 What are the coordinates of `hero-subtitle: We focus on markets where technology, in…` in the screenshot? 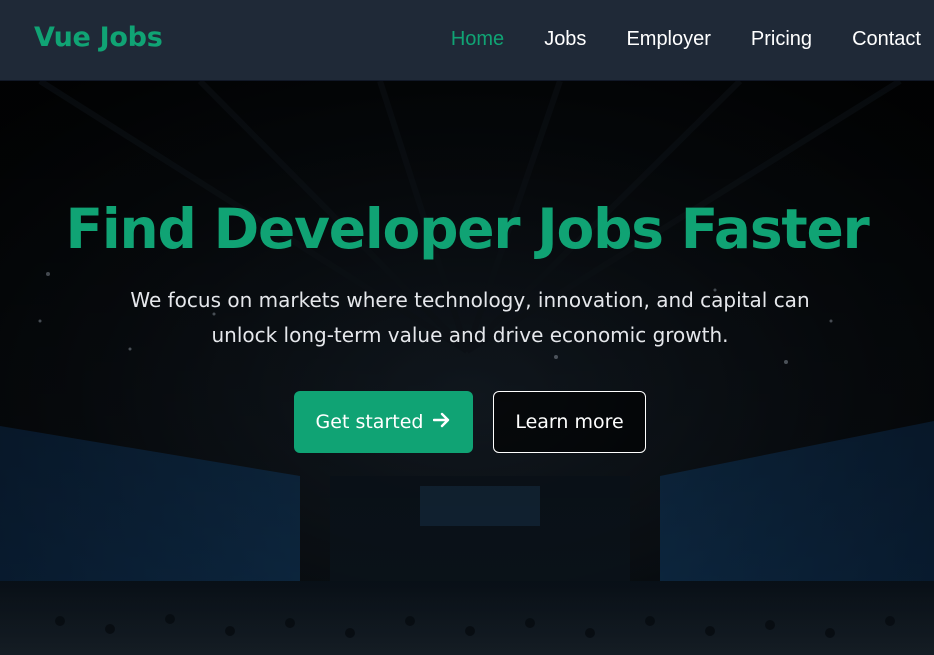 It's located at (470, 317).